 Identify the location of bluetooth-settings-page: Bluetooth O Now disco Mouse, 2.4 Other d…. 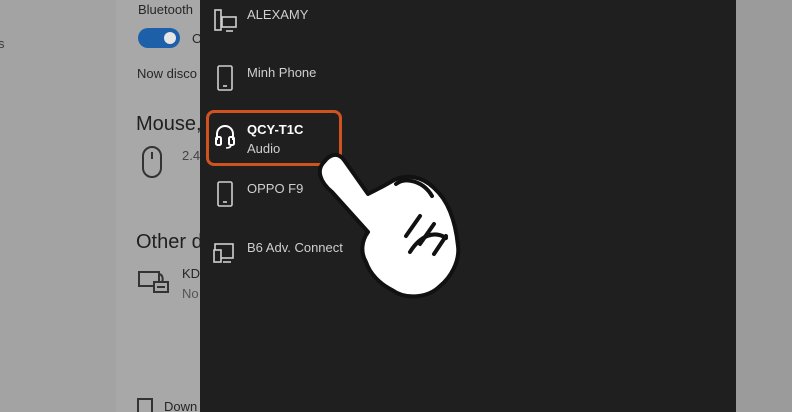
(161, 206).